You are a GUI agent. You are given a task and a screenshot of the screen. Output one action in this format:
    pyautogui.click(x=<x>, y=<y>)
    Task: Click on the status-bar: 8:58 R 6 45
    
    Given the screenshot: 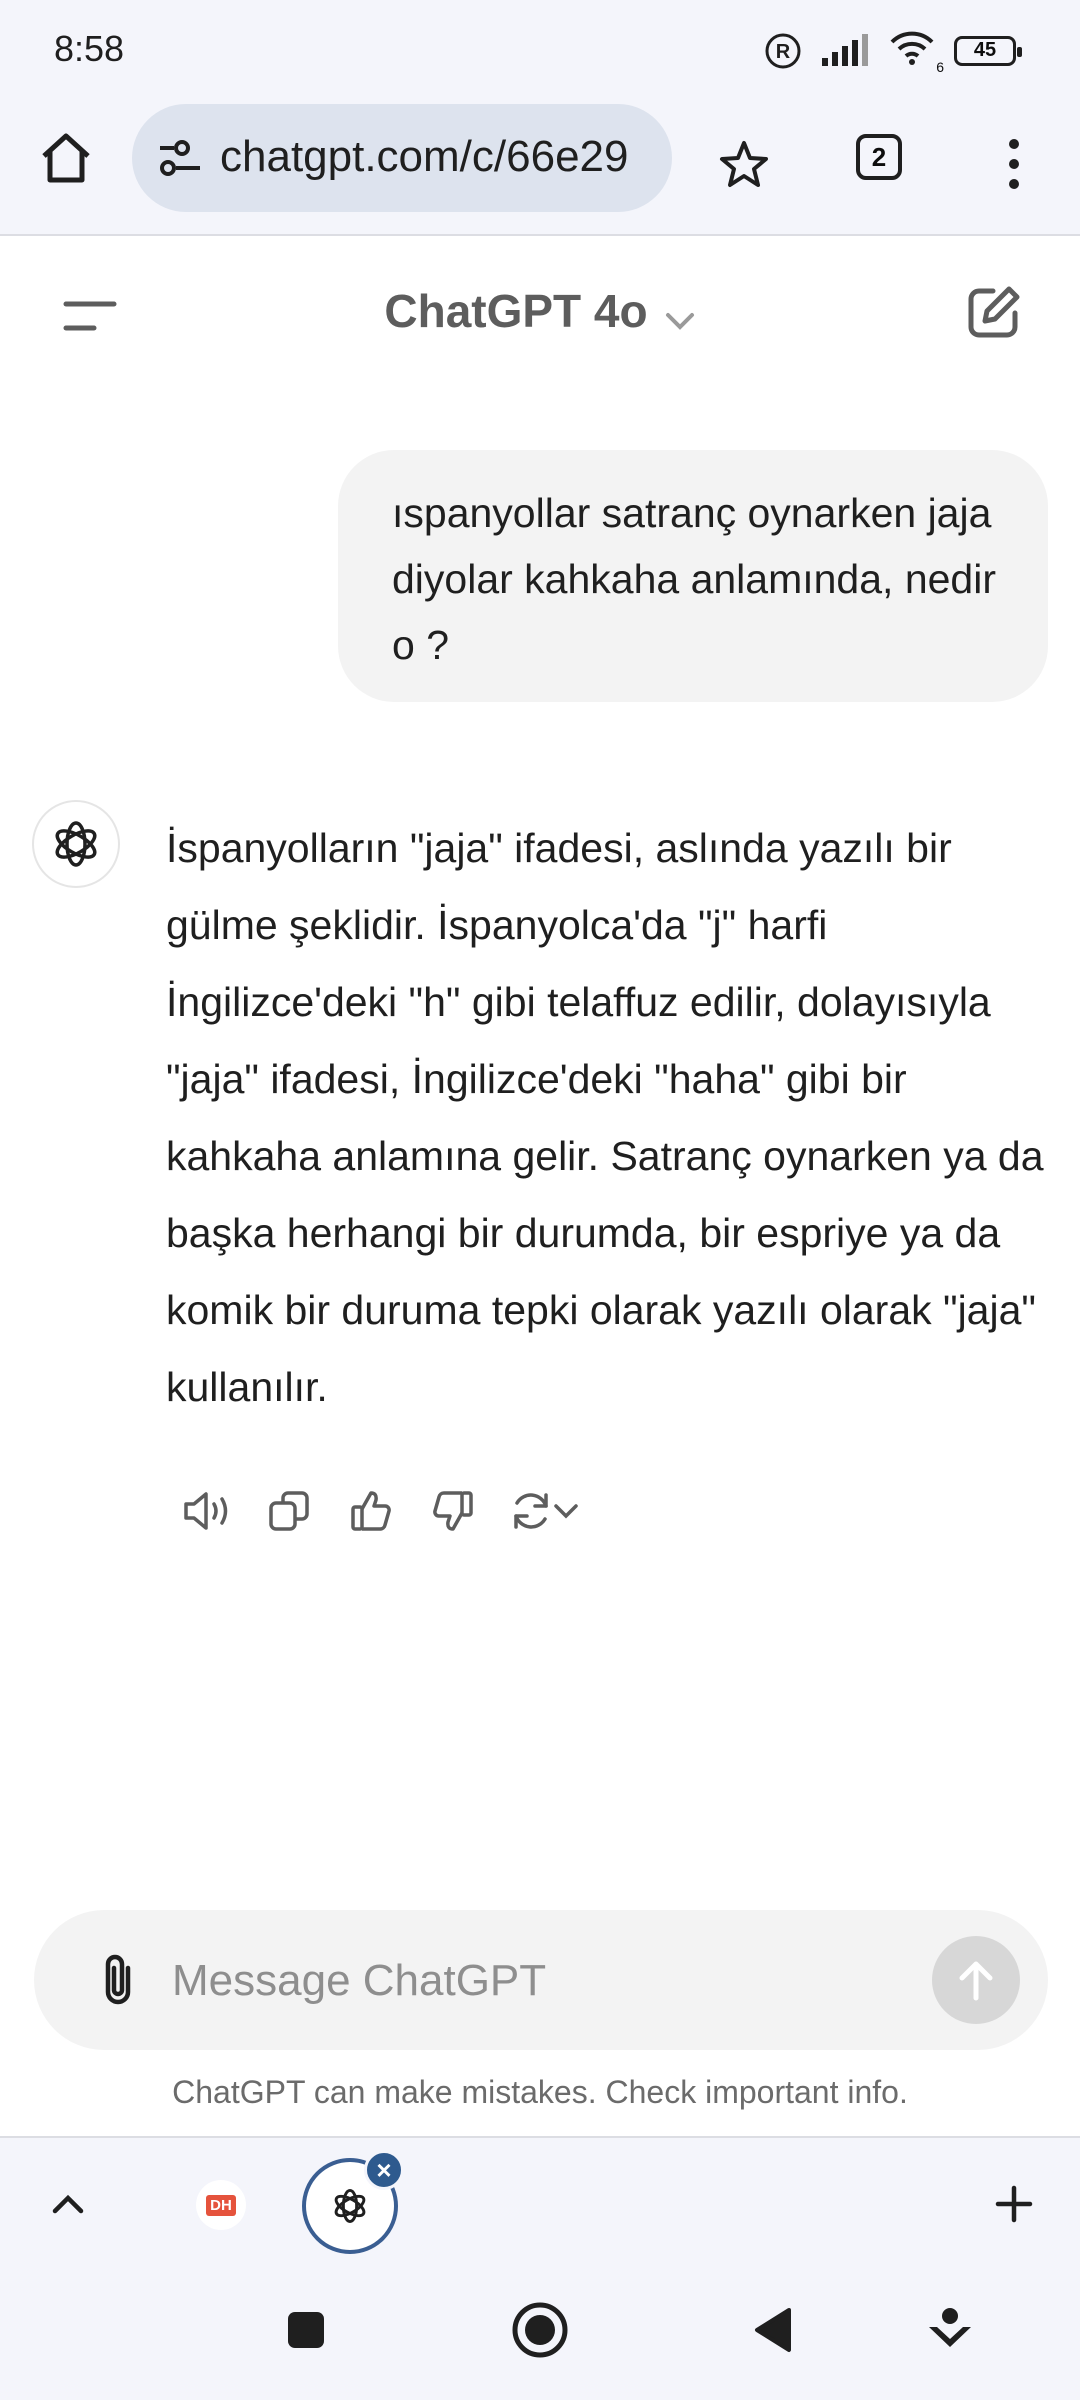 What is the action you would take?
    pyautogui.click(x=540, y=50)
    